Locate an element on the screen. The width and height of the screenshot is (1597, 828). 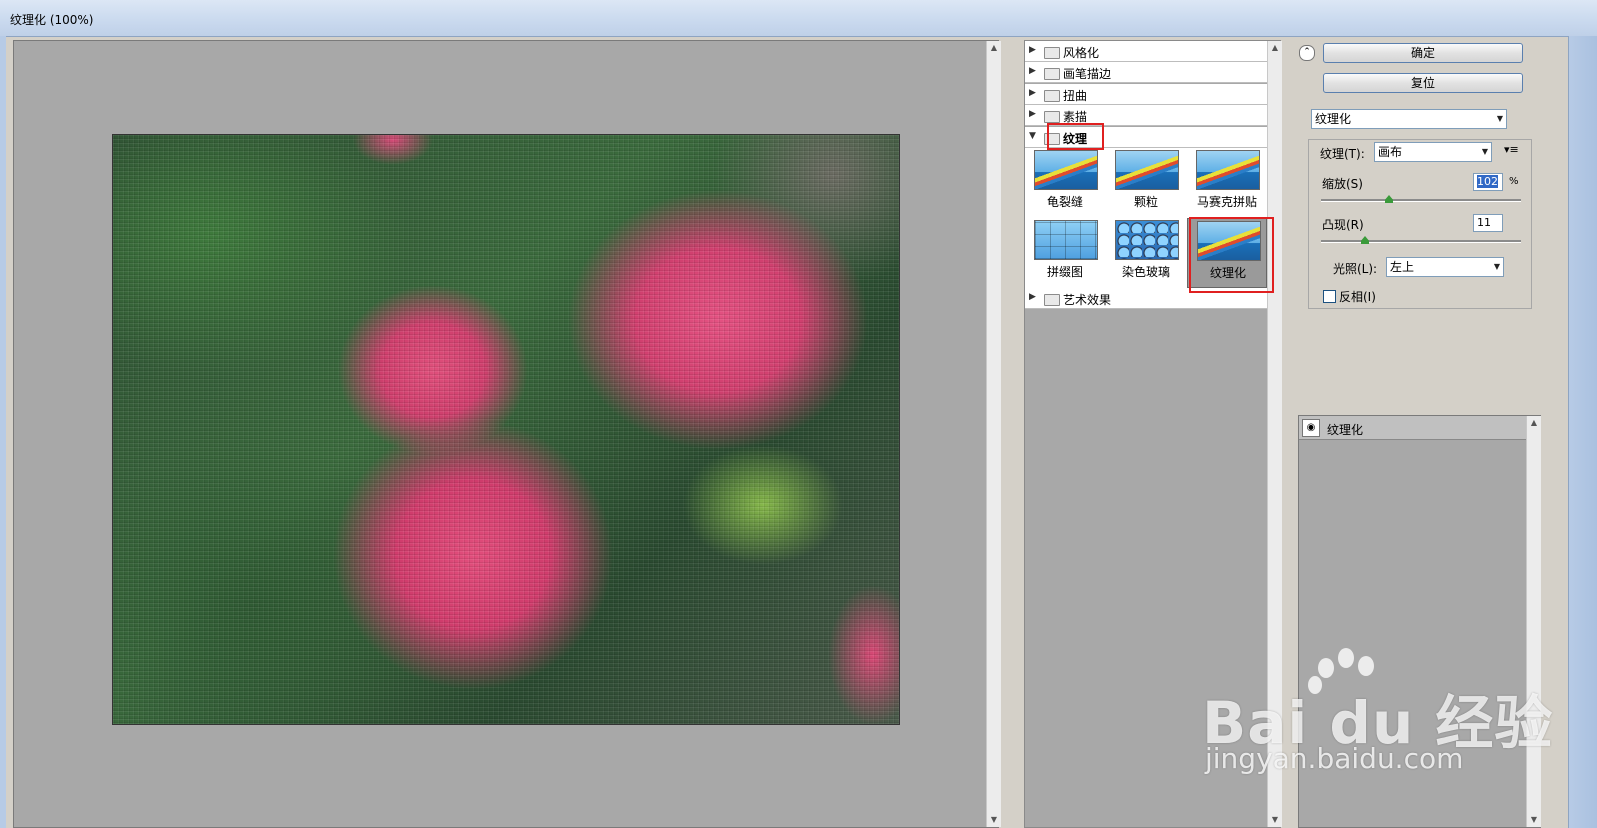
layers-scrollbar: ▲ ▼ is located at coordinates (1533, 621).